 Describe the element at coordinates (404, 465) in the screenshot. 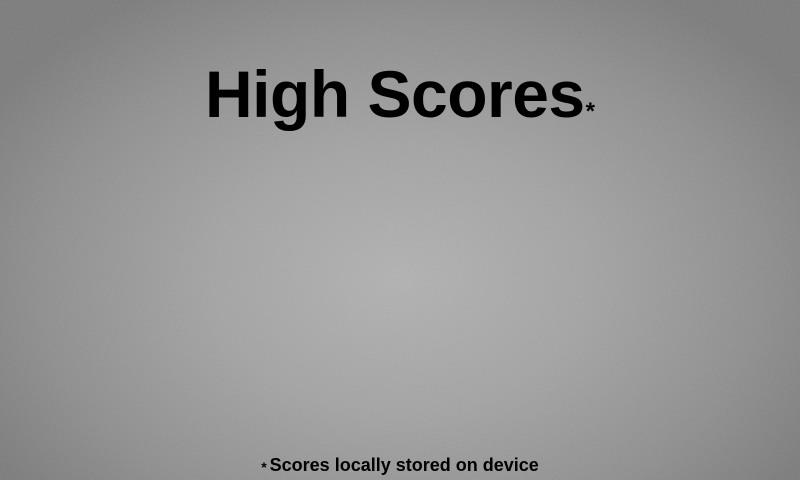

I see `footnote-text: Scores locally stored on device` at that location.